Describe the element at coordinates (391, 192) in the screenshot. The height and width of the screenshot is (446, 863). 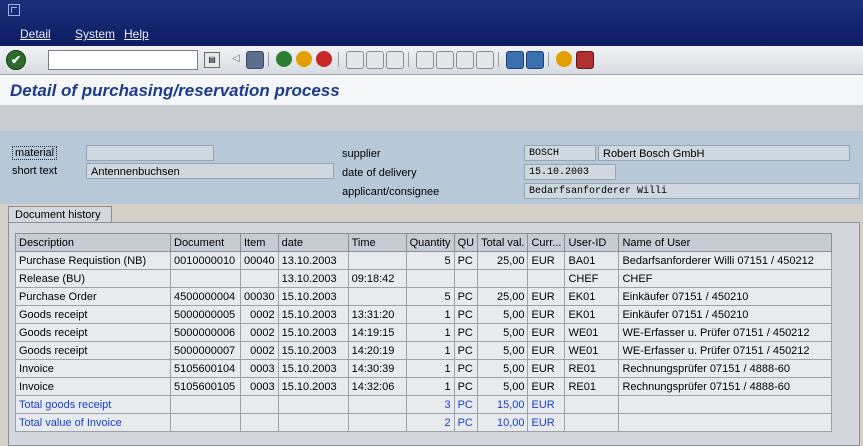
I see `applicant-consignee-label: applicant/consignee` at that location.